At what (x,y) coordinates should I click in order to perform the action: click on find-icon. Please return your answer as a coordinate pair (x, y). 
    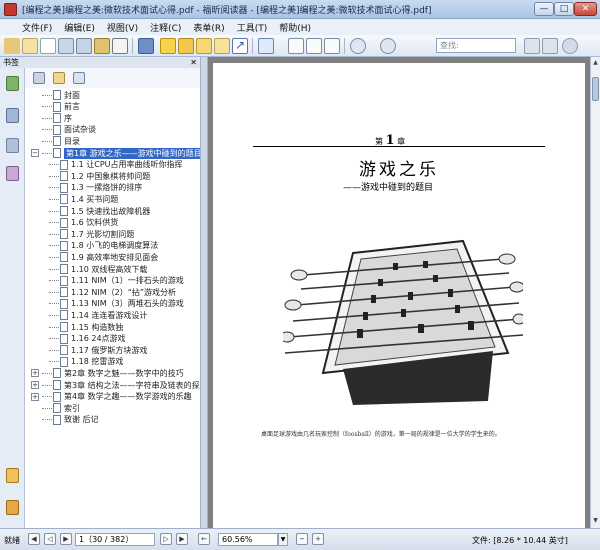
    Looking at the image, I should click on (66, 46).